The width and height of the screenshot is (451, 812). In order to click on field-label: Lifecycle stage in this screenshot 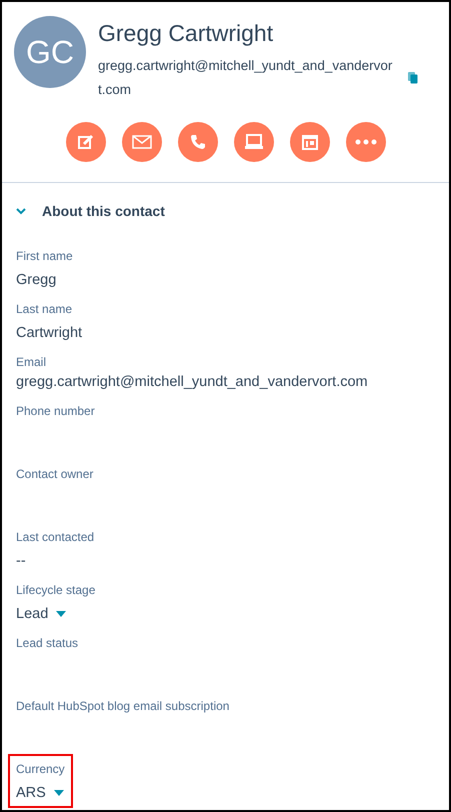, I will do `click(56, 590)`.